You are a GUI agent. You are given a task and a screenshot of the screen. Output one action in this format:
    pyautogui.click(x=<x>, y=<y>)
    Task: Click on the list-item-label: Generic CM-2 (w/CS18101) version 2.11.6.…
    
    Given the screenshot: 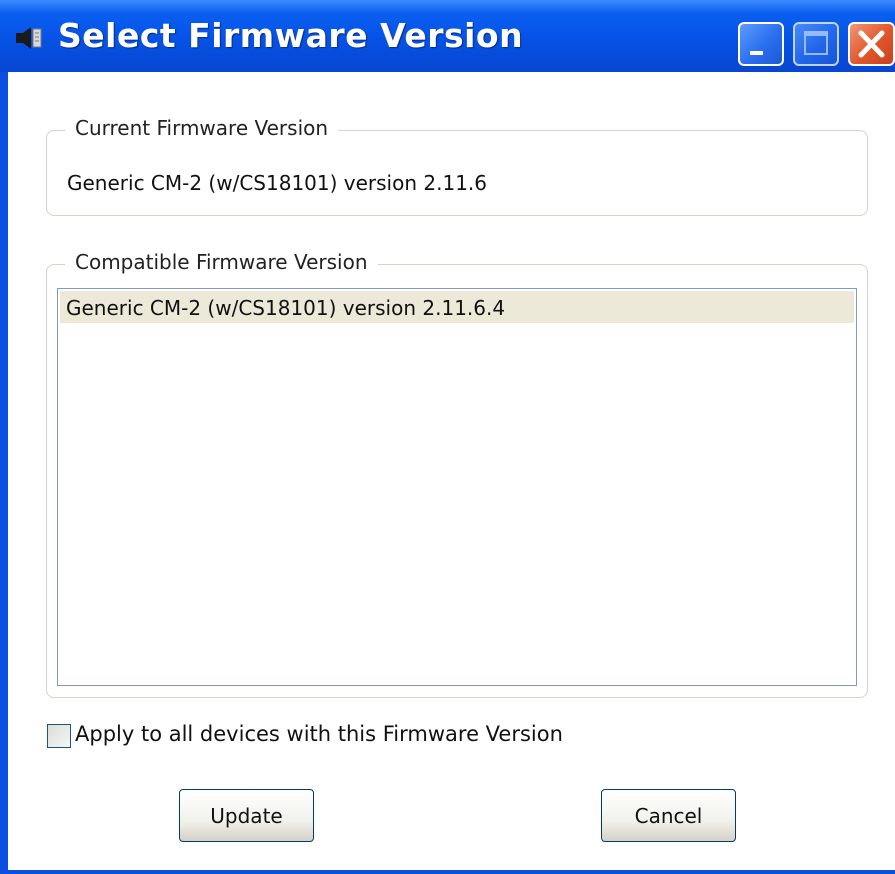 What is the action you would take?
    pyautogui.click(x=286, y=308)
    